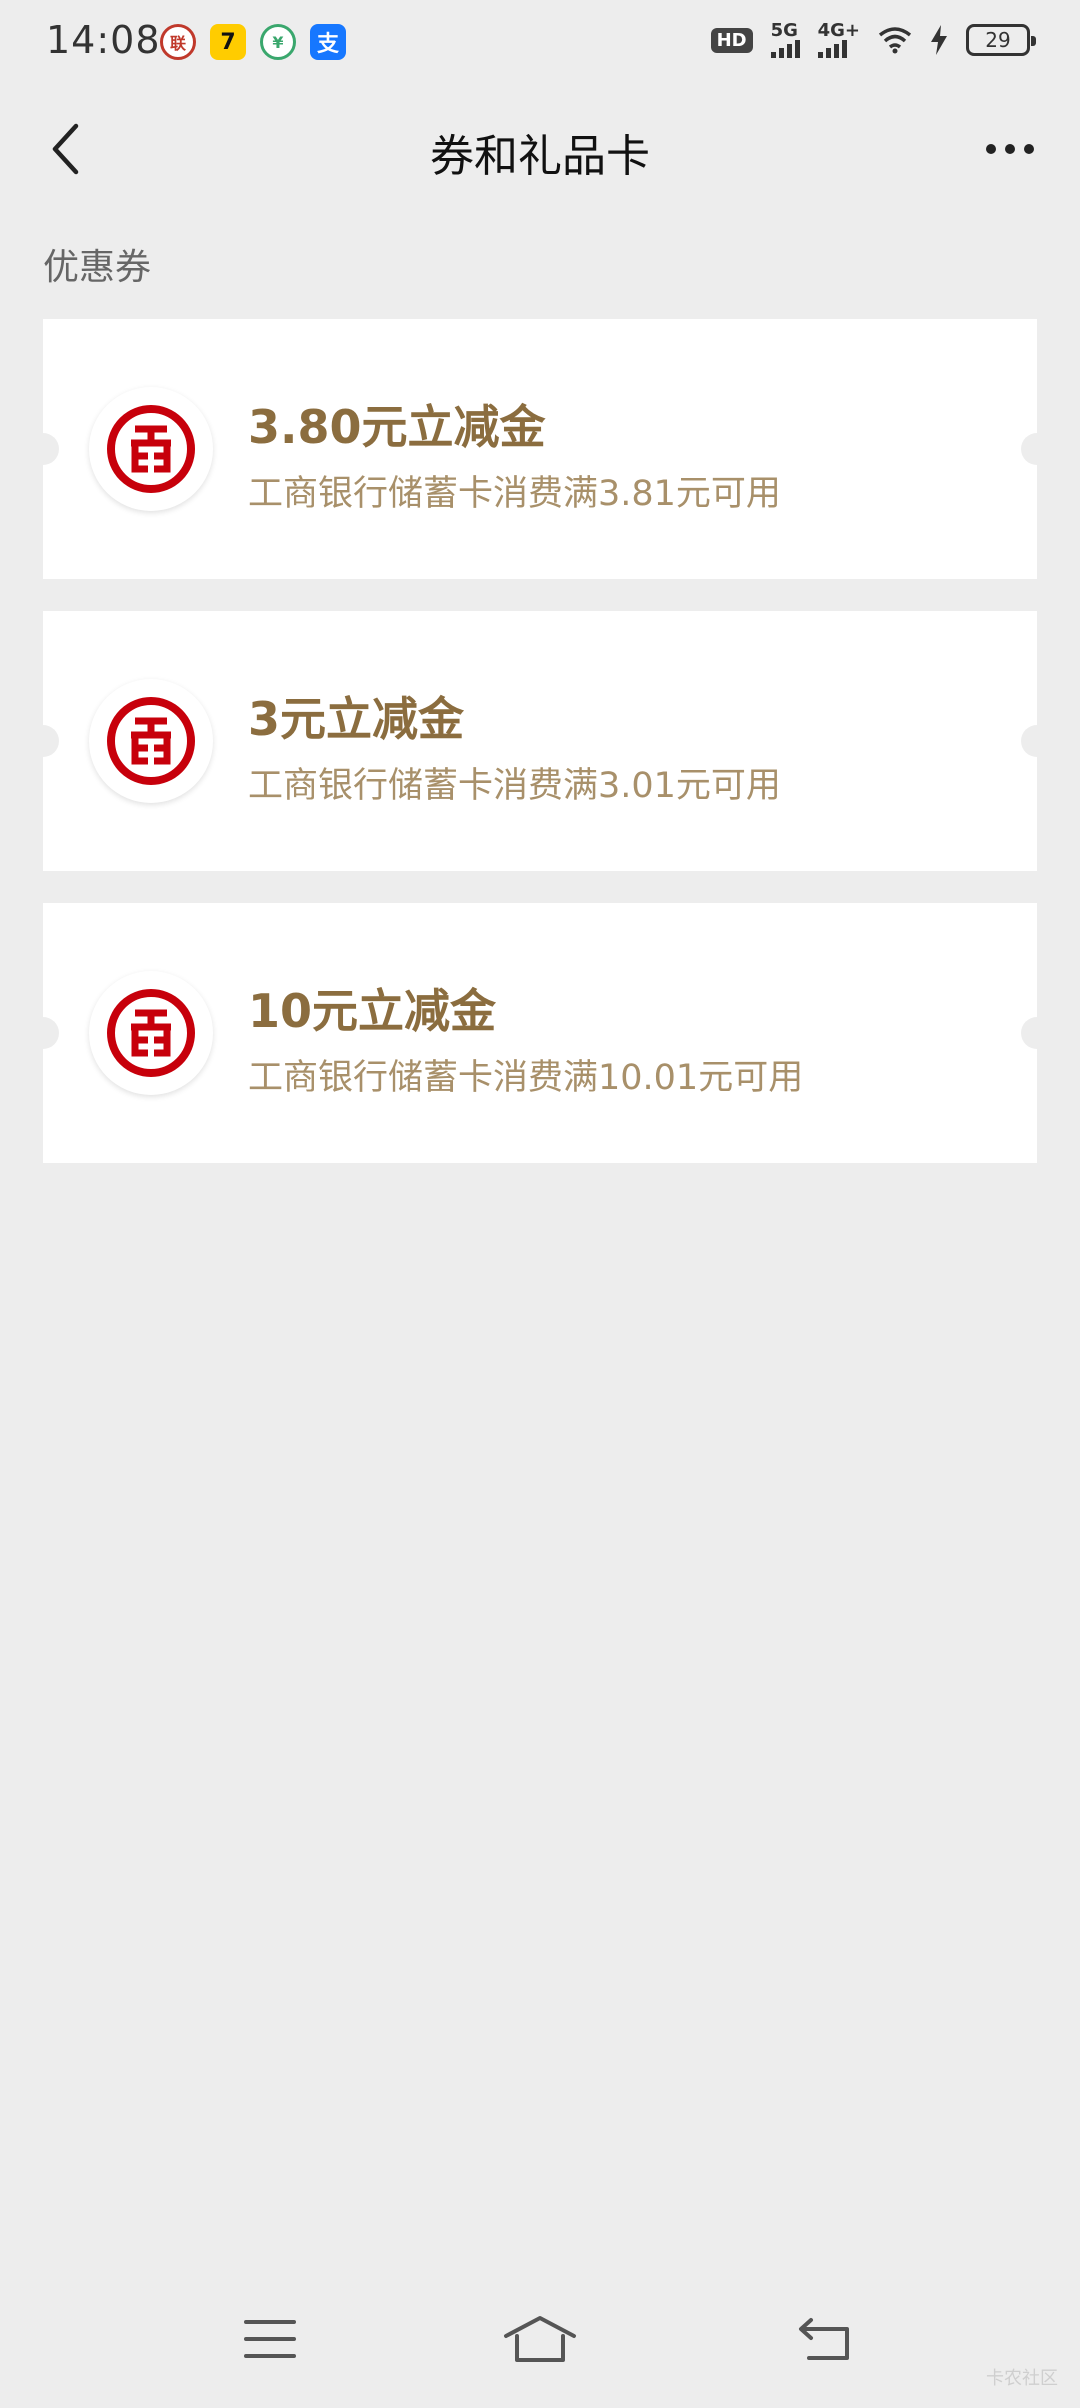 The height and width of the screenshot is (2408, 1080). What do you see at coordinates (103, 40) in the screenshot?
I see `status-time: 14:08` at bounding box center [103, 40].